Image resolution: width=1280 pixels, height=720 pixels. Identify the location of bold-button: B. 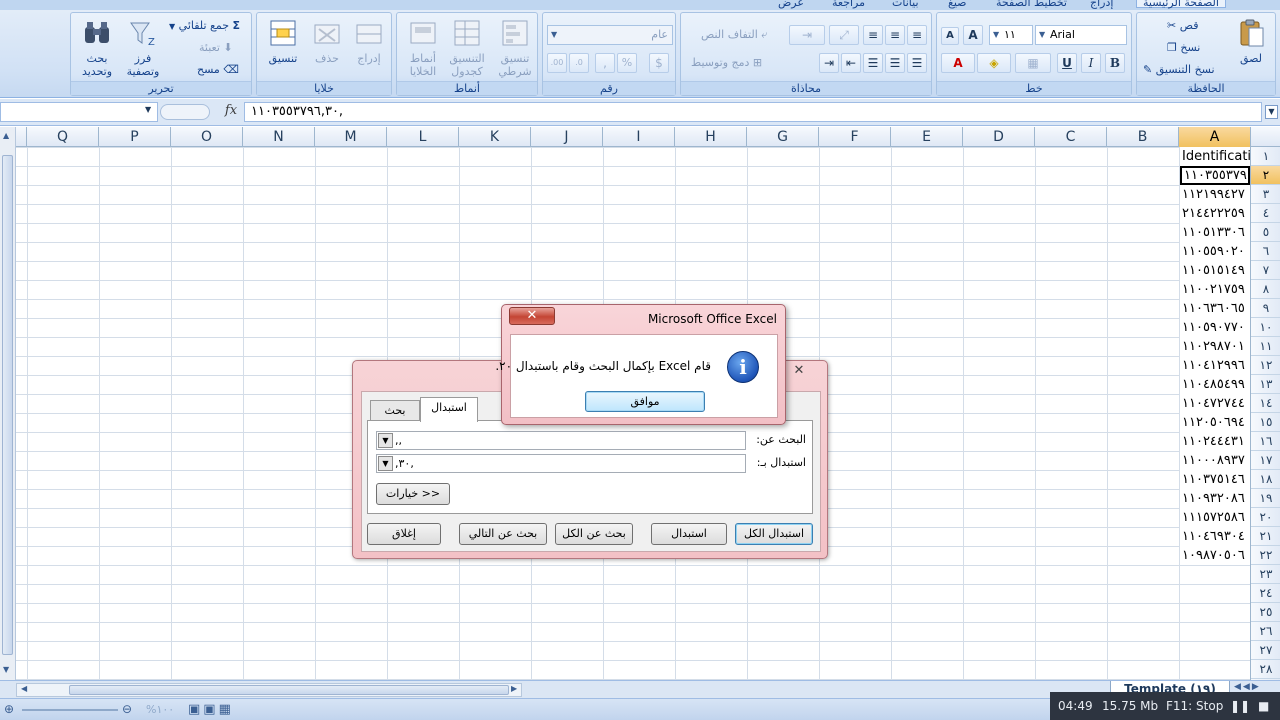
(1115, 63).